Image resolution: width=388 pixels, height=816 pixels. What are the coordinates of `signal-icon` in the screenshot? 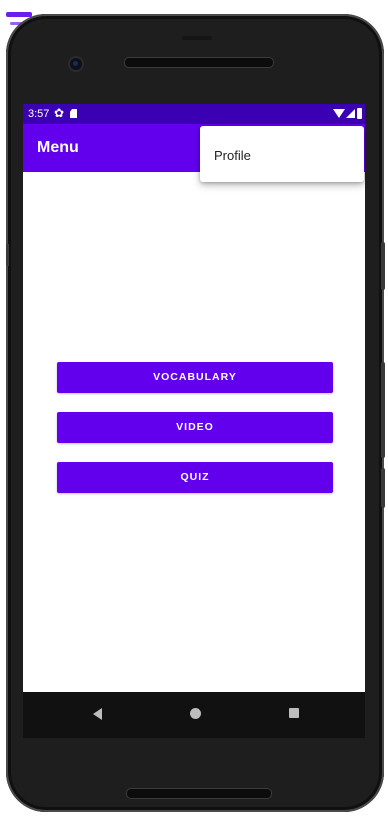 It's located at (350, 113).